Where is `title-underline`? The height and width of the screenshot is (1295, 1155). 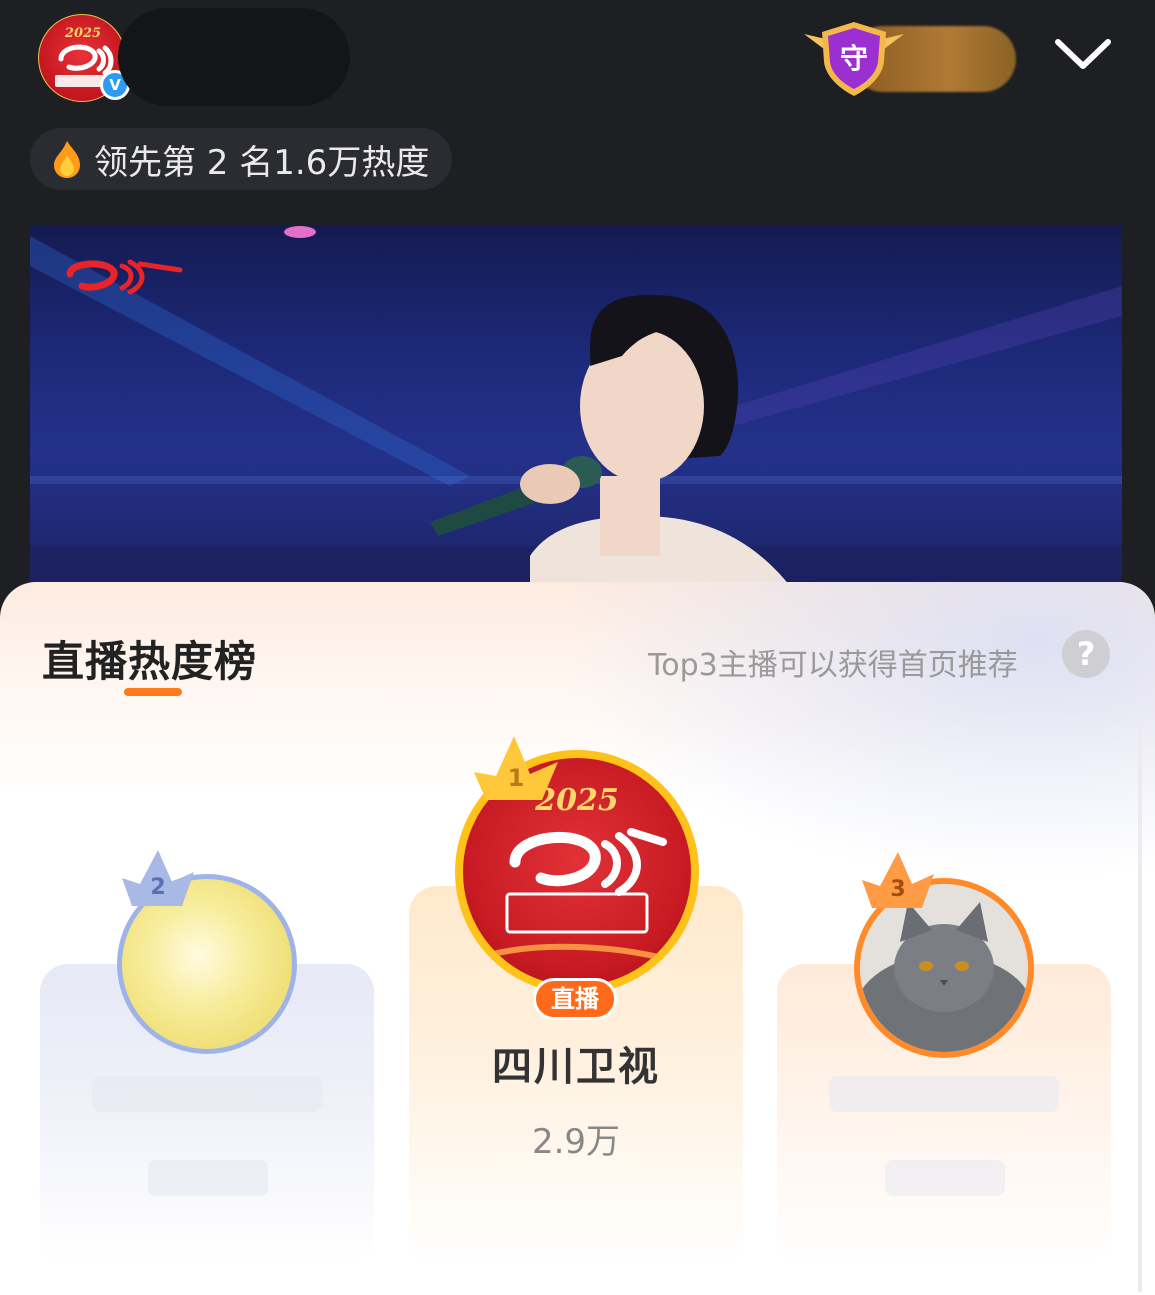
title-underline is located at coordinates (153, 692).